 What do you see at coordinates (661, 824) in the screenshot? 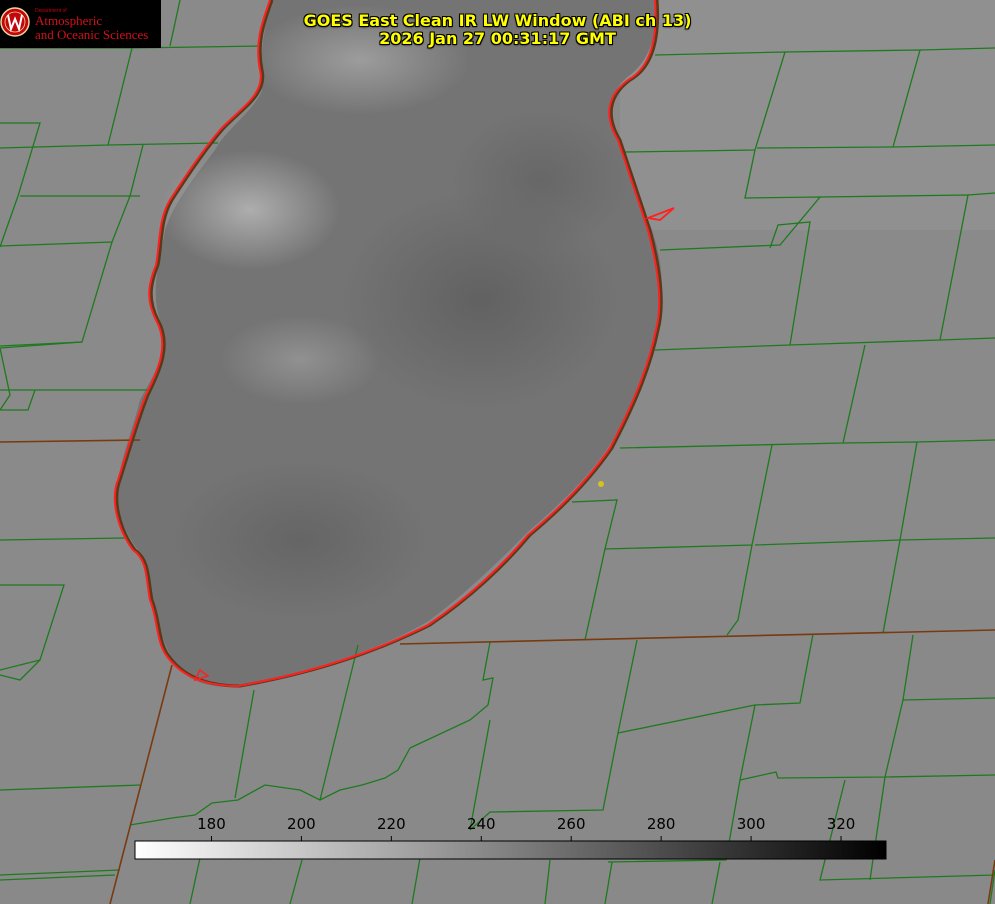
I see `colorbar-tick-label: 280` at bounding box center [661, 824].